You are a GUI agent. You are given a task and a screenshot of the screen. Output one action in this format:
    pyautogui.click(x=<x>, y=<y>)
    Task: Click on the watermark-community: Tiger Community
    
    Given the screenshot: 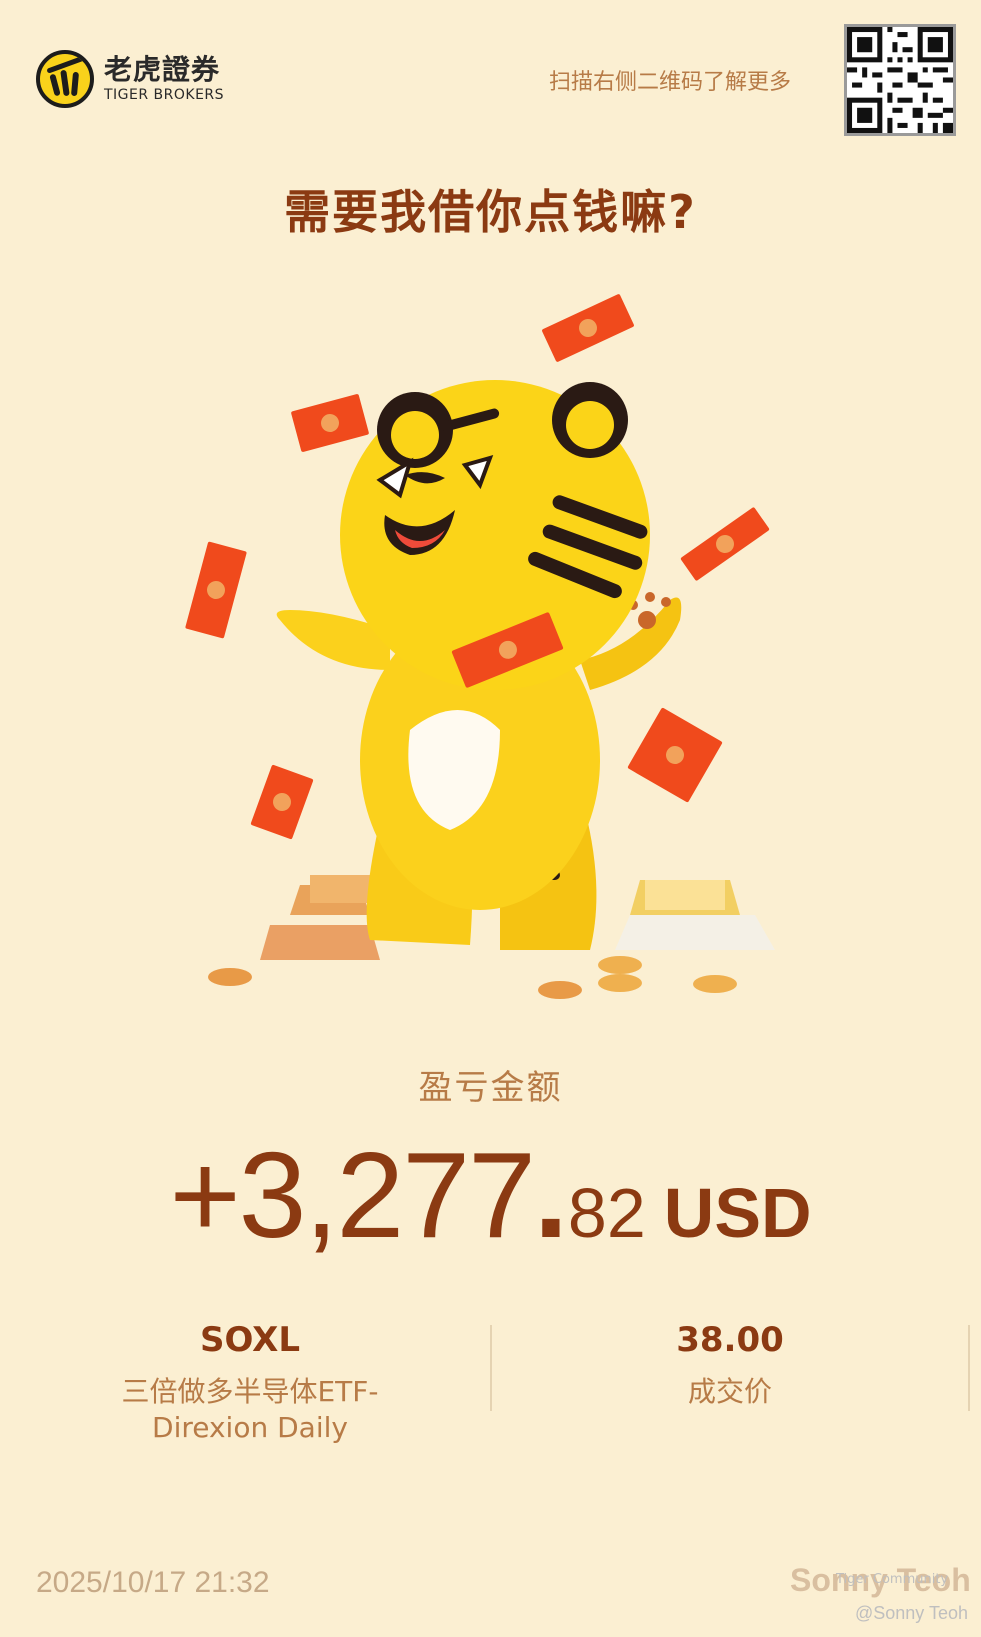 What is the action you would take?
    pyautogui.click(x=892, y=1579)
    